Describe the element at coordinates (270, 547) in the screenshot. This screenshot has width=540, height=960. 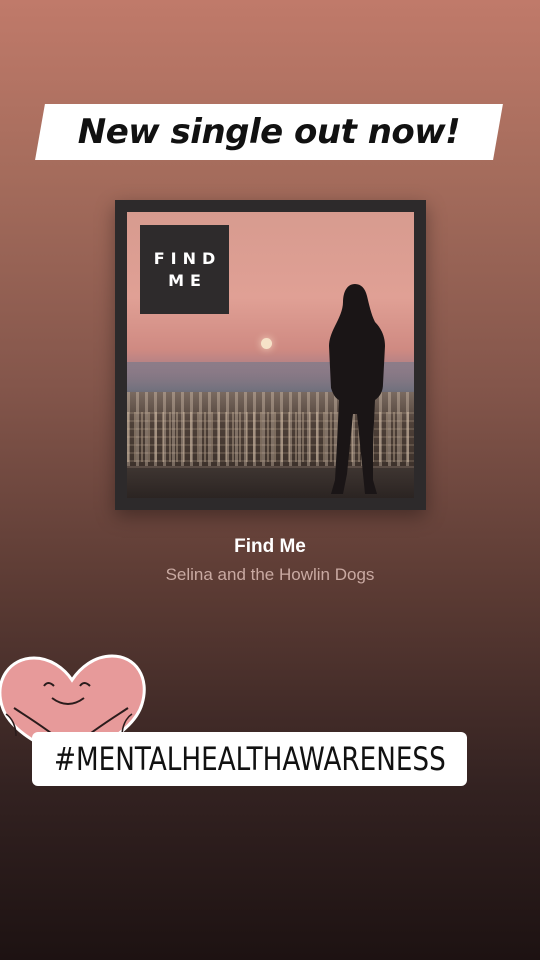
I see `track-title: Find Me` at that location.